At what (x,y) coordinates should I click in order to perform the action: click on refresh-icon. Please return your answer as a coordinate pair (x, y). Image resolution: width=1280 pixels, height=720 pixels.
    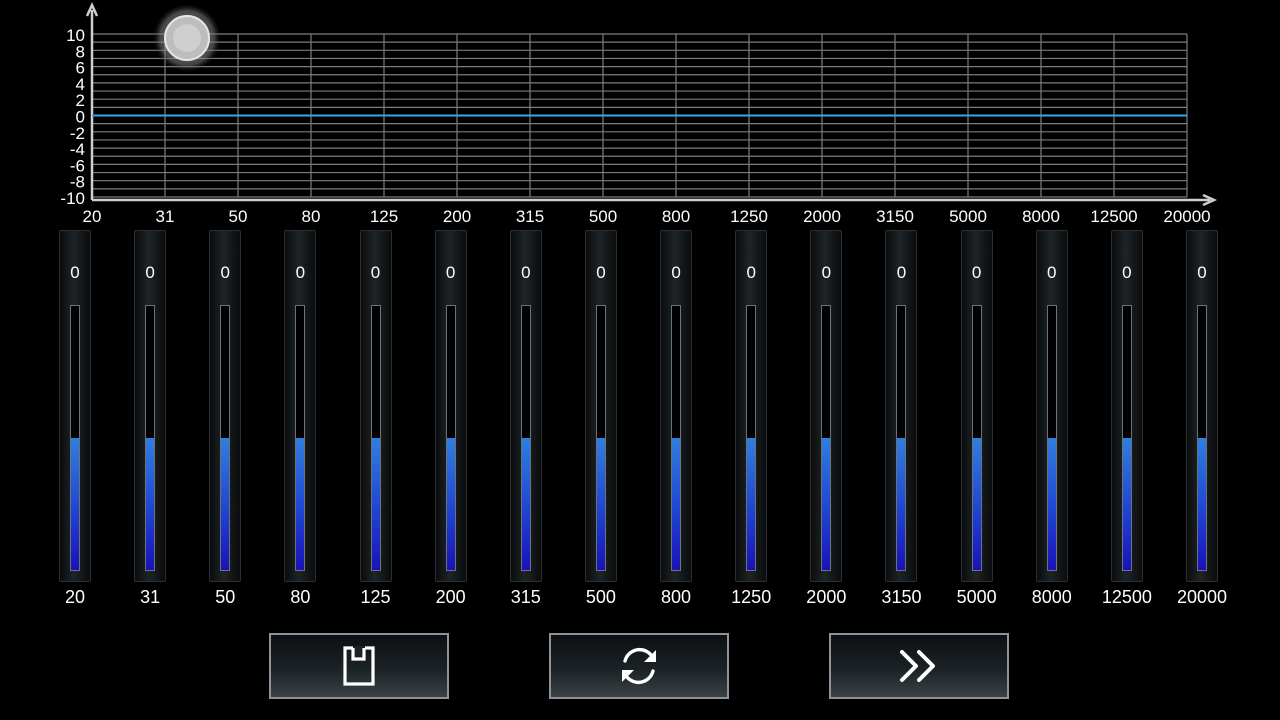
    Looking at the image, I should click on (639, 666).